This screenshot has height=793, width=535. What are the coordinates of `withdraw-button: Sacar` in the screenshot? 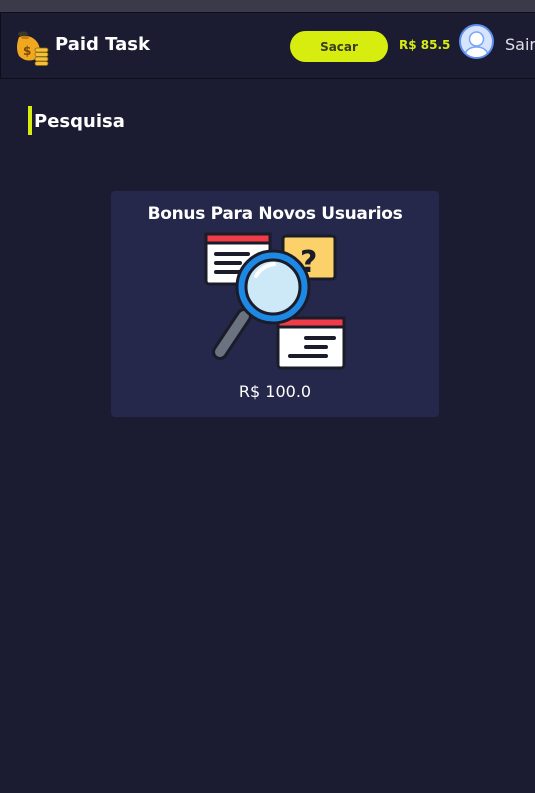 It's located at (339, 46).